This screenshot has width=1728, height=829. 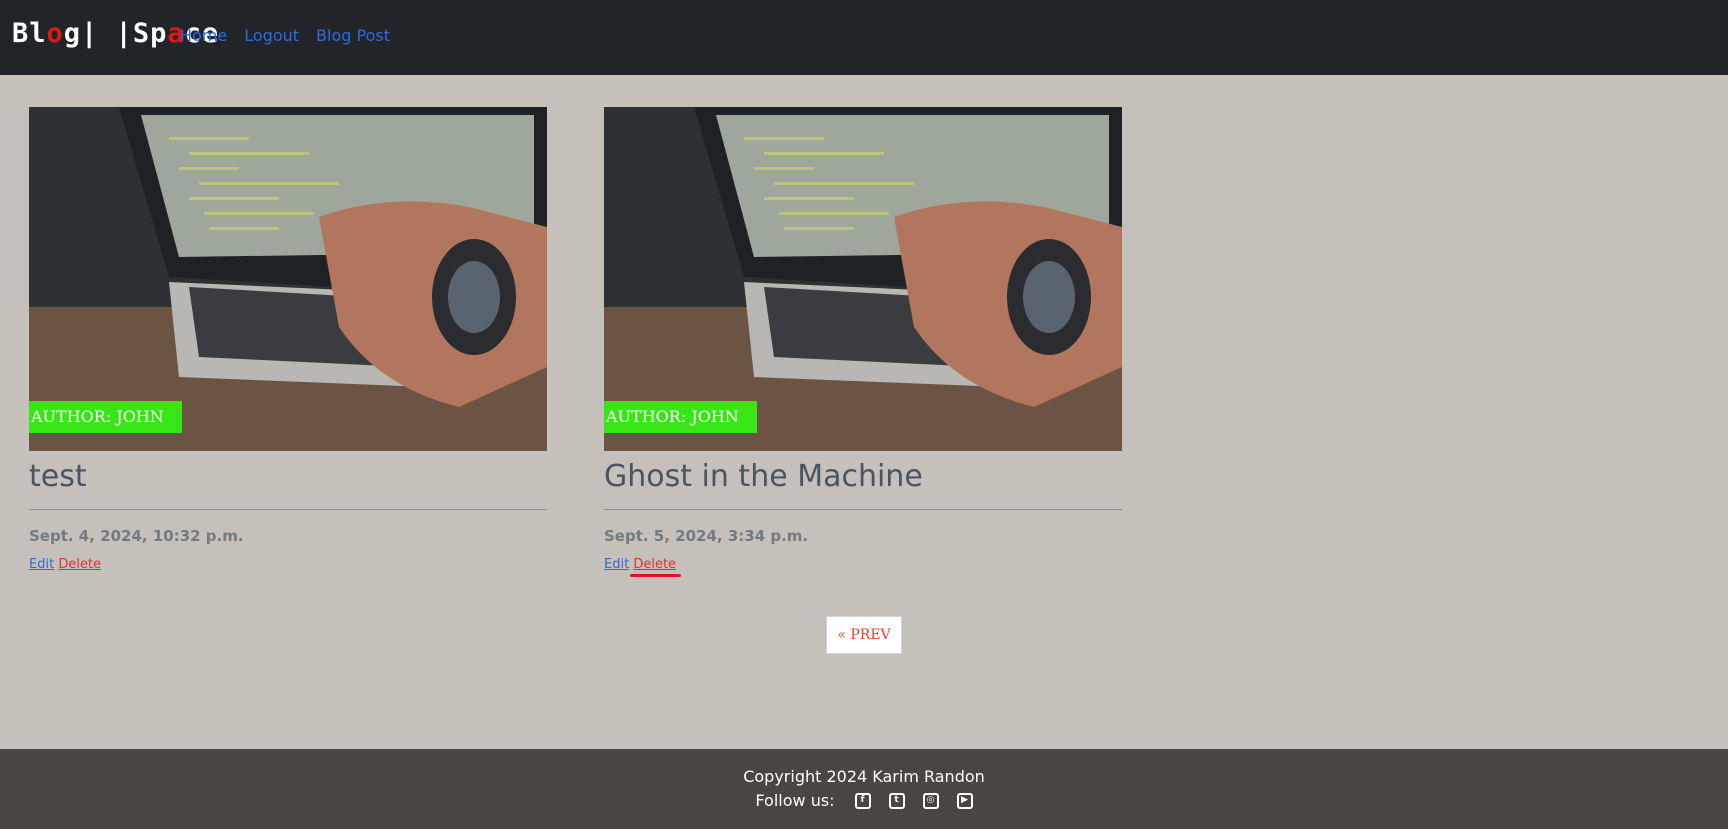 What do you see at coordinates (203, 35) in the screenshot?
I see `nav-home-link: Home` at bounding box center [203, 35].